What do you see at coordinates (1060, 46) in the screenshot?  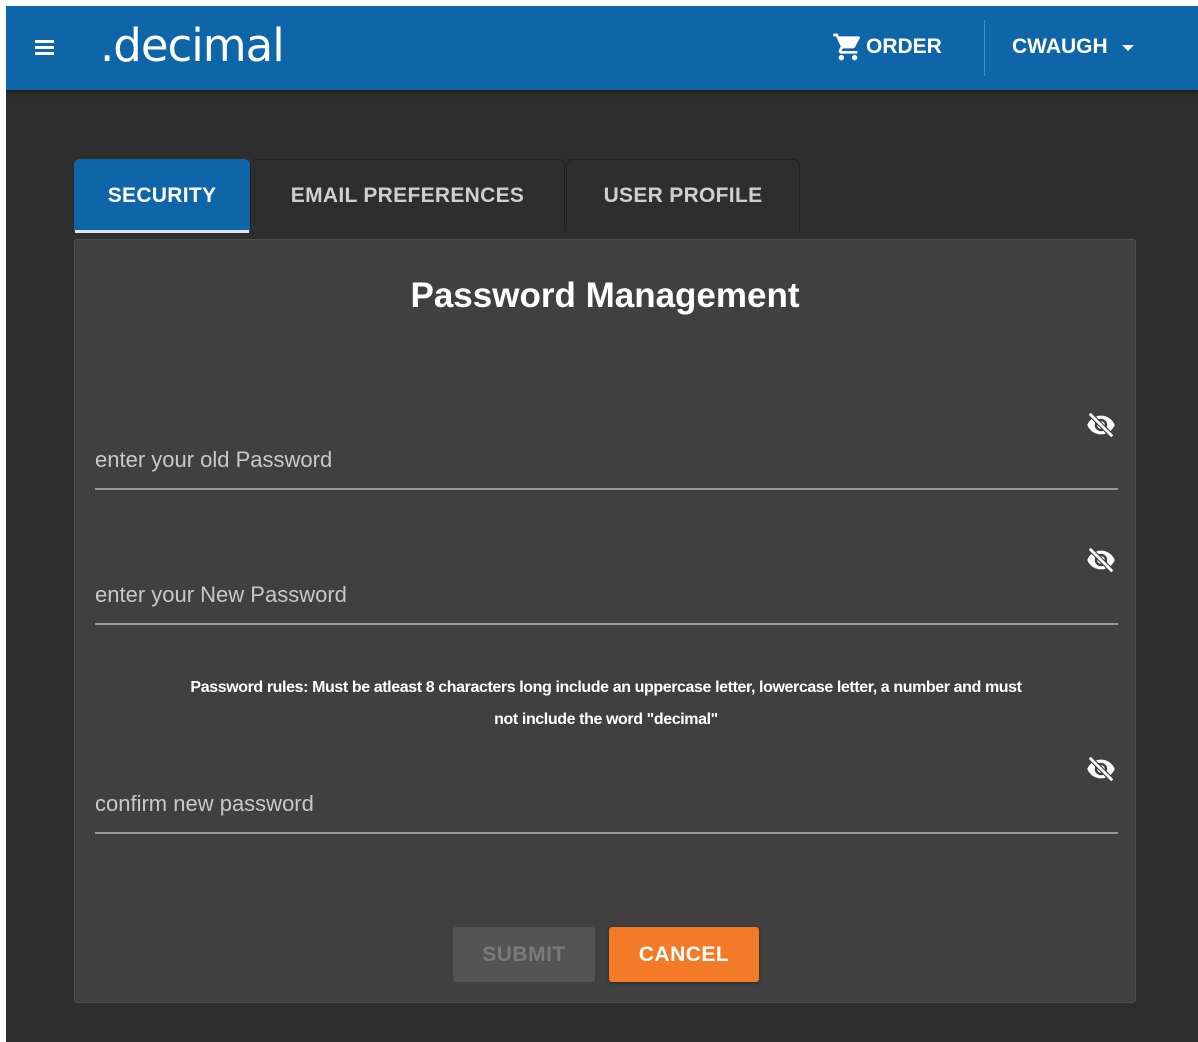 I see `username-label: CWAUGH` at bounding box center [1060, 46].